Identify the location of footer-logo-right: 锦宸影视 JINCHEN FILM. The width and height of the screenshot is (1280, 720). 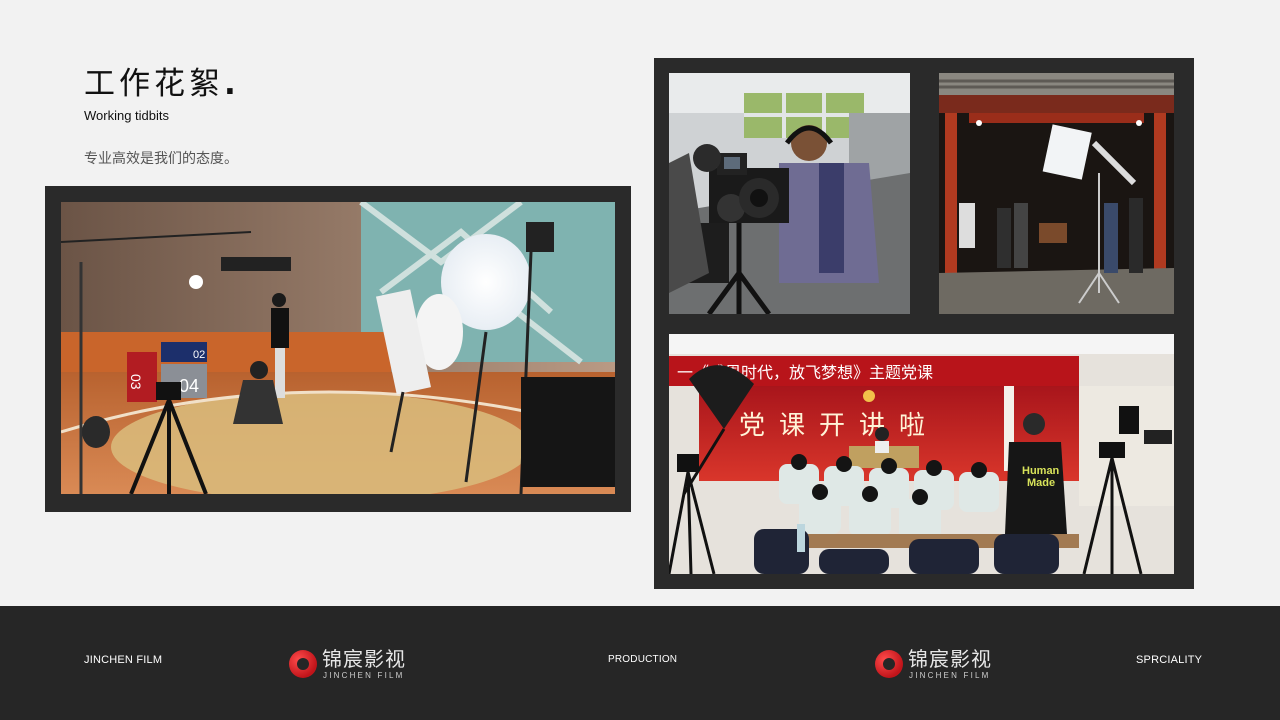
(935, 664).